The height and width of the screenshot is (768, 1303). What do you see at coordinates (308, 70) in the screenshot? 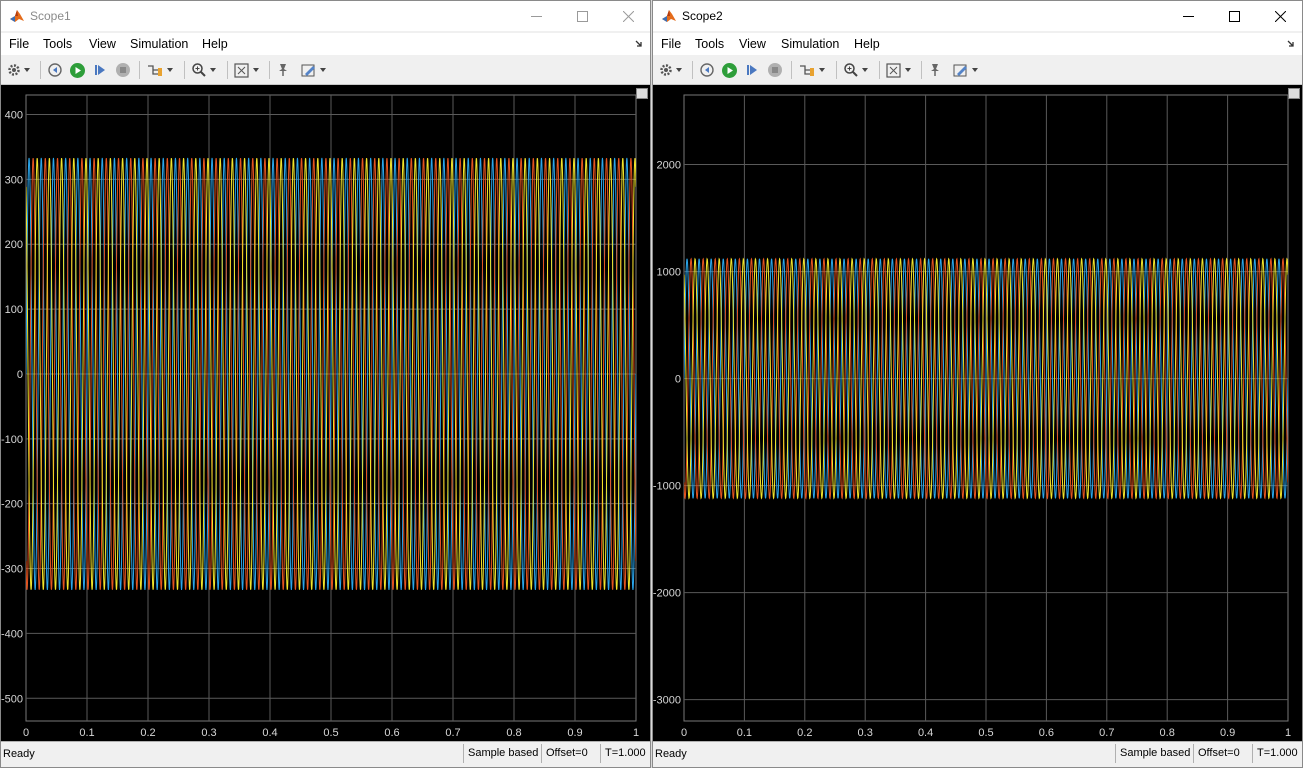
I see `edit-icon` at bounding box center [308, 70].